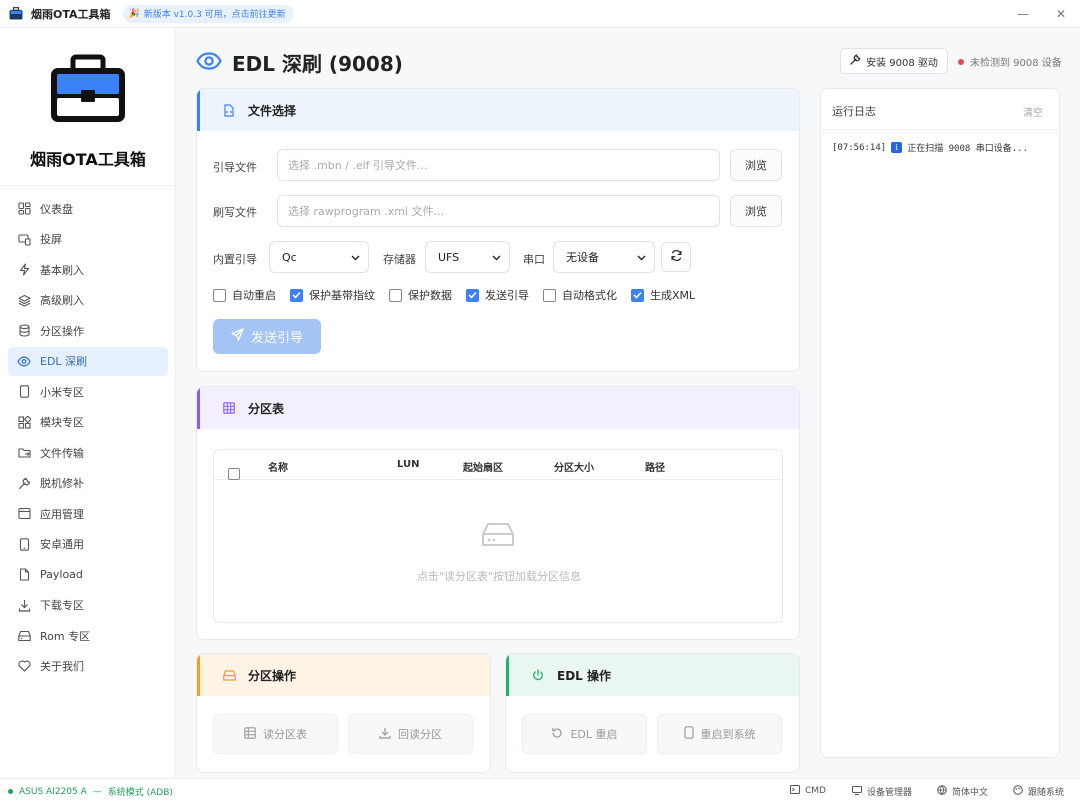 The width and height of the screenshot is (1080, 802). Describe the element at coordinates (88, 89) in the screenshot. I see `toolbox-logo-icon` at that location.